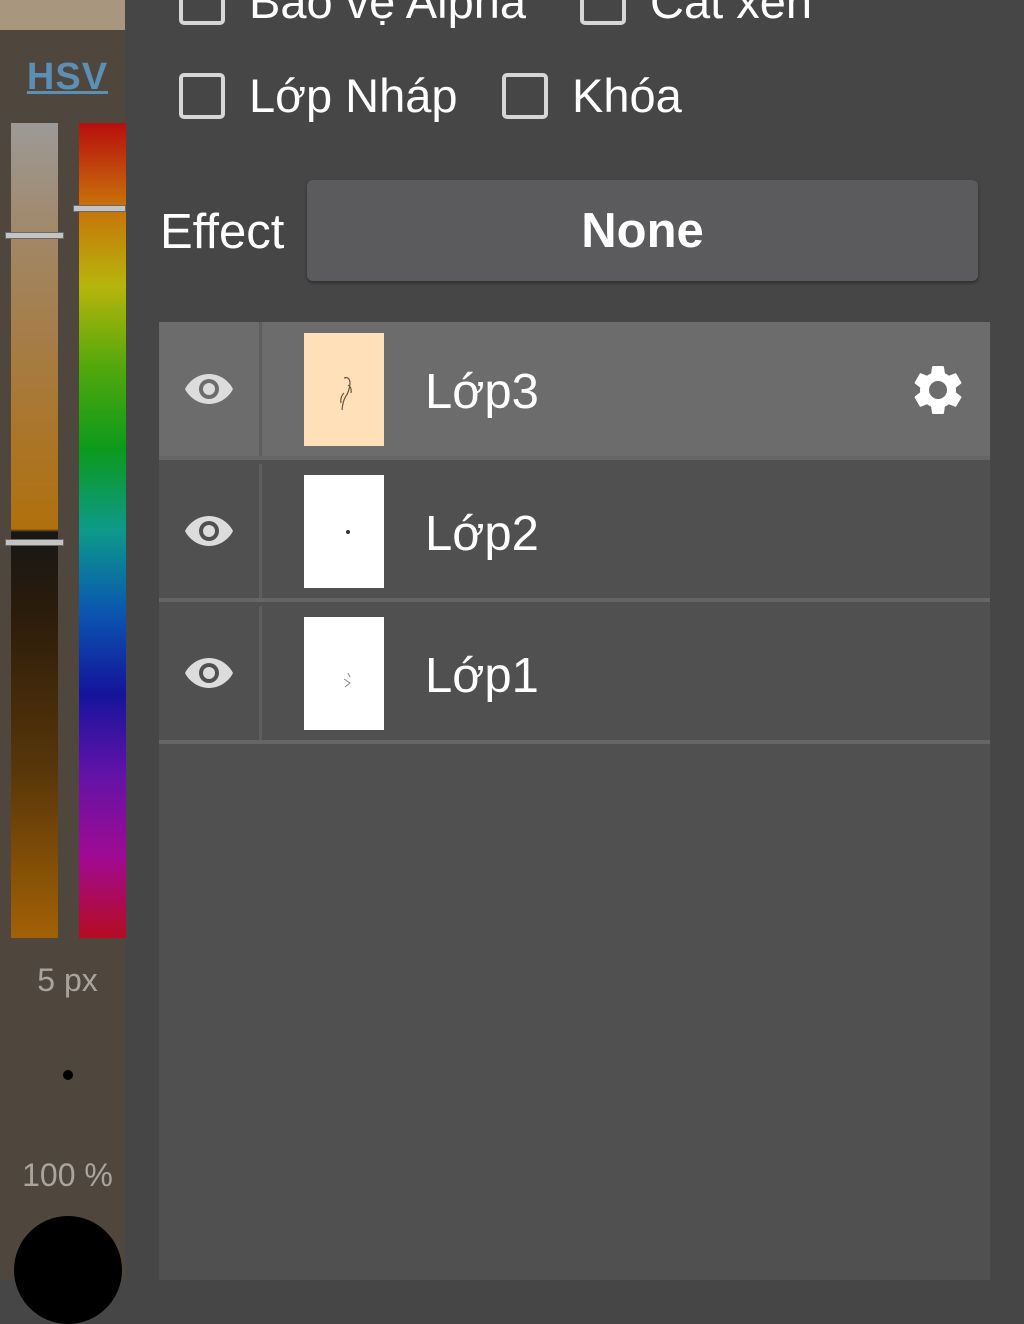 This screenshot has height=1324, width=1024. I want to click on current-color-swatch, so click(68, 1270).